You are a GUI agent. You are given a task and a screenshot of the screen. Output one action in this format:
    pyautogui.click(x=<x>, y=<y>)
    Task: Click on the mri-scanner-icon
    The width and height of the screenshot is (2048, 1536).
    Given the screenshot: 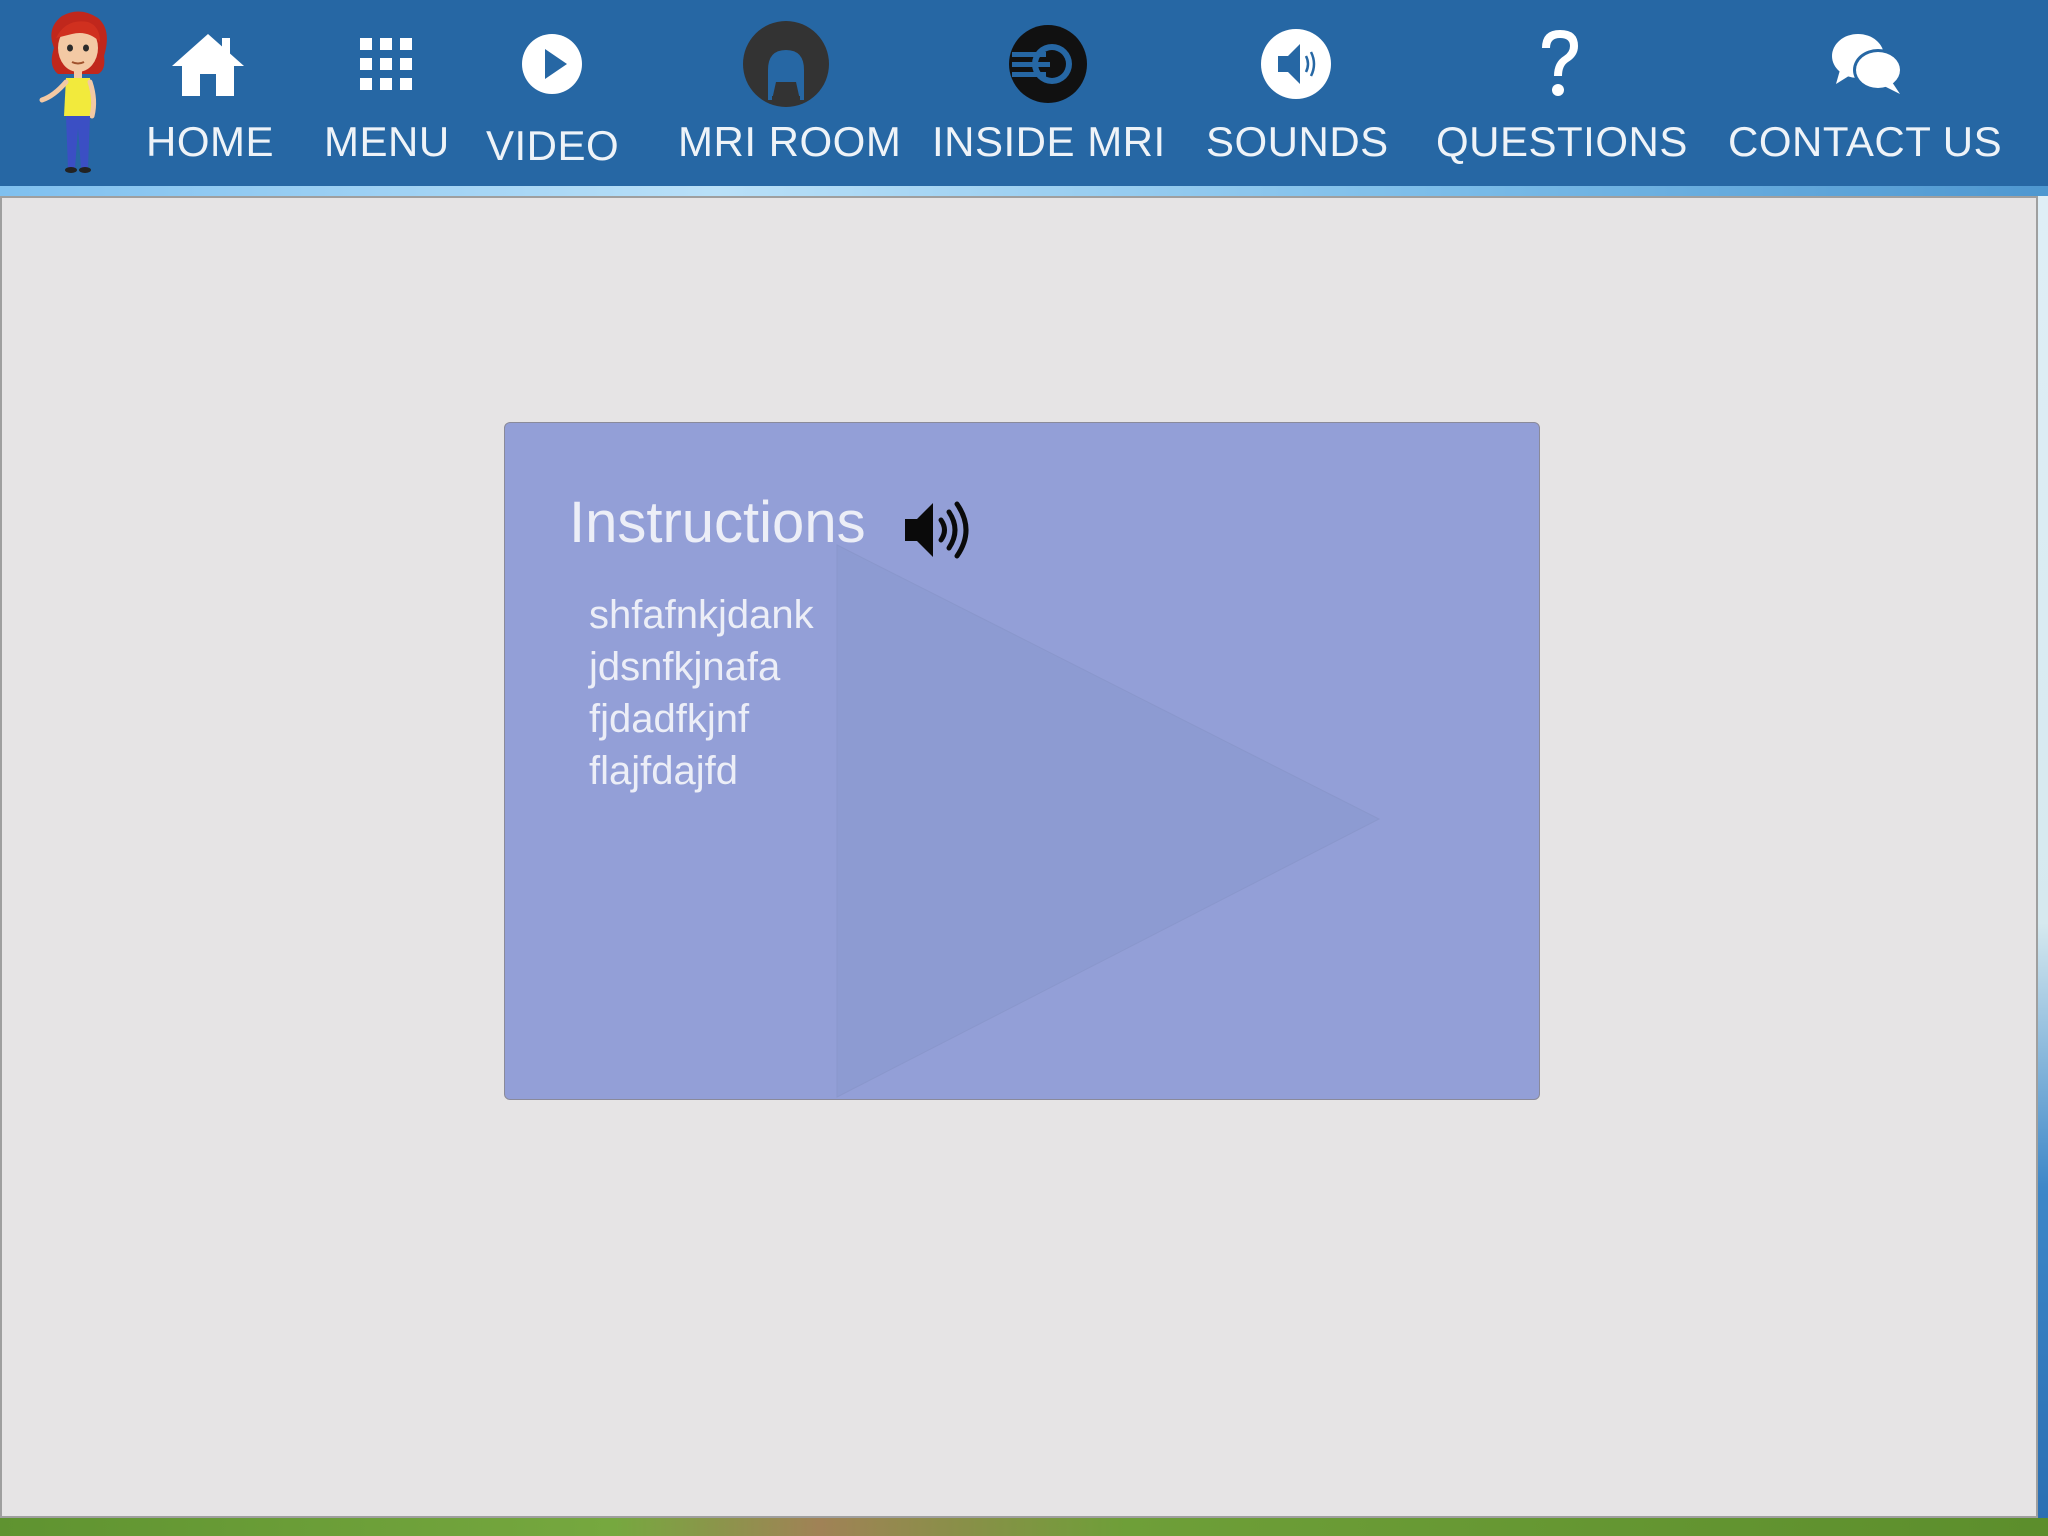 What is the action you would take?
    pyautogui.click(x=786, y=64)
    